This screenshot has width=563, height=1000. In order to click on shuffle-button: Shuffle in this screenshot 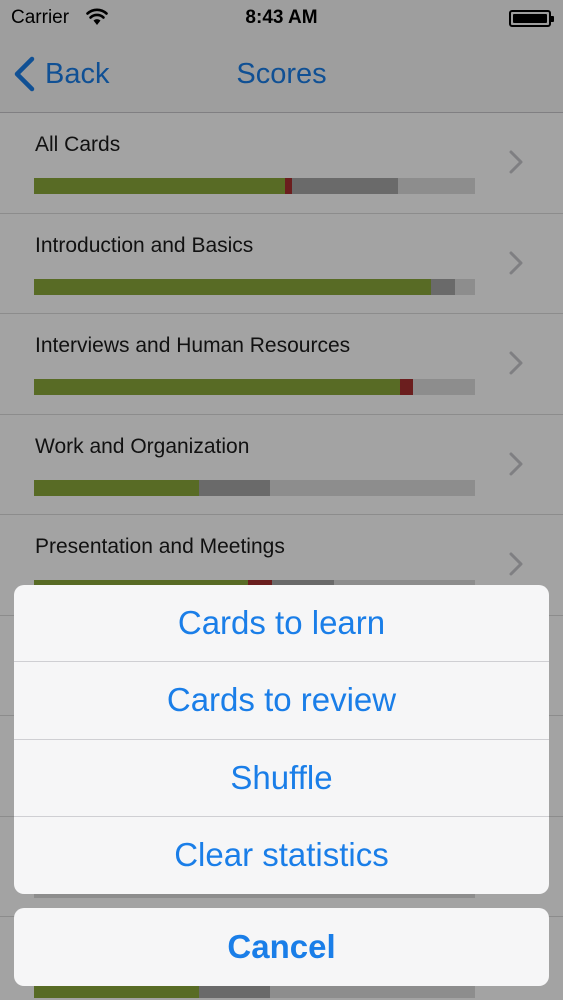, I will do `click(281, 778)`.